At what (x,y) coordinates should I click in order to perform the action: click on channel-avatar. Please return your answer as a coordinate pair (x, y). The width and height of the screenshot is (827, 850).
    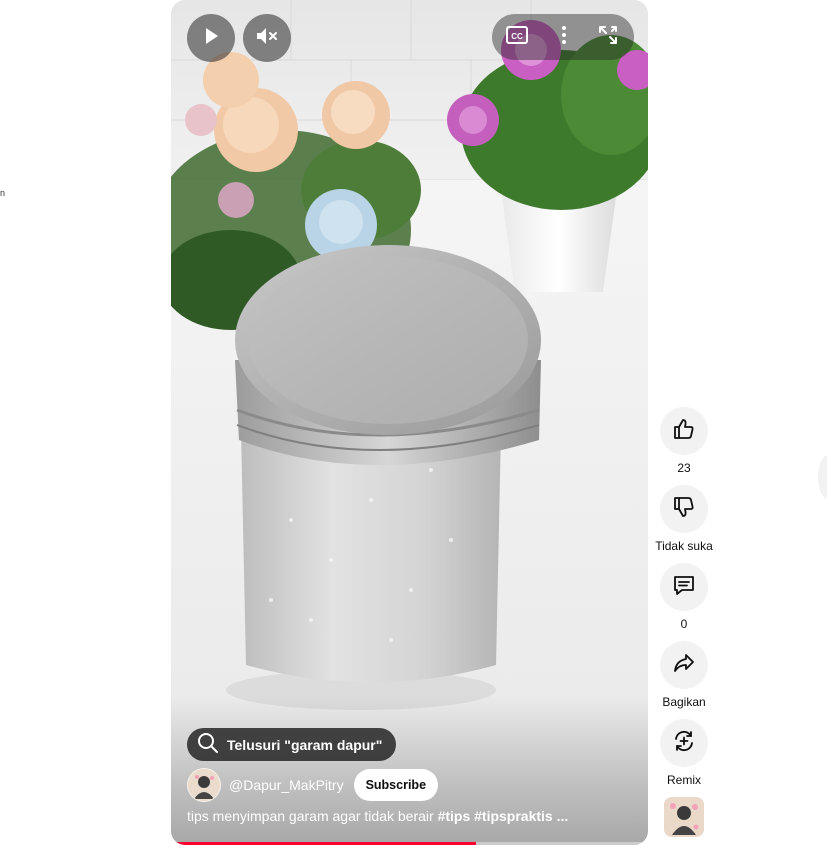
    Looking at the image, I should click on (204, 785).